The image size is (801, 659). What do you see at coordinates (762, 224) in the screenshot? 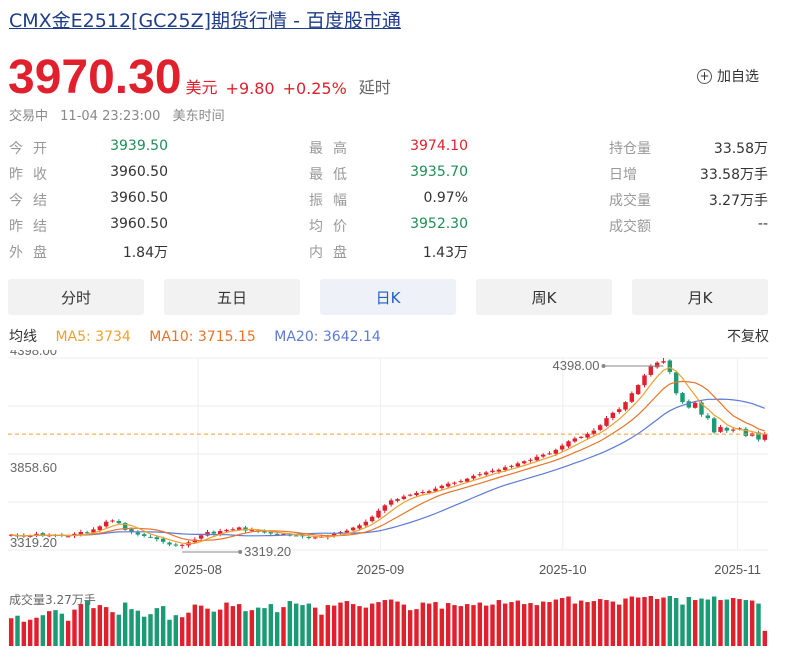
I see `quote-value: --` at bounding box center [762, 224].